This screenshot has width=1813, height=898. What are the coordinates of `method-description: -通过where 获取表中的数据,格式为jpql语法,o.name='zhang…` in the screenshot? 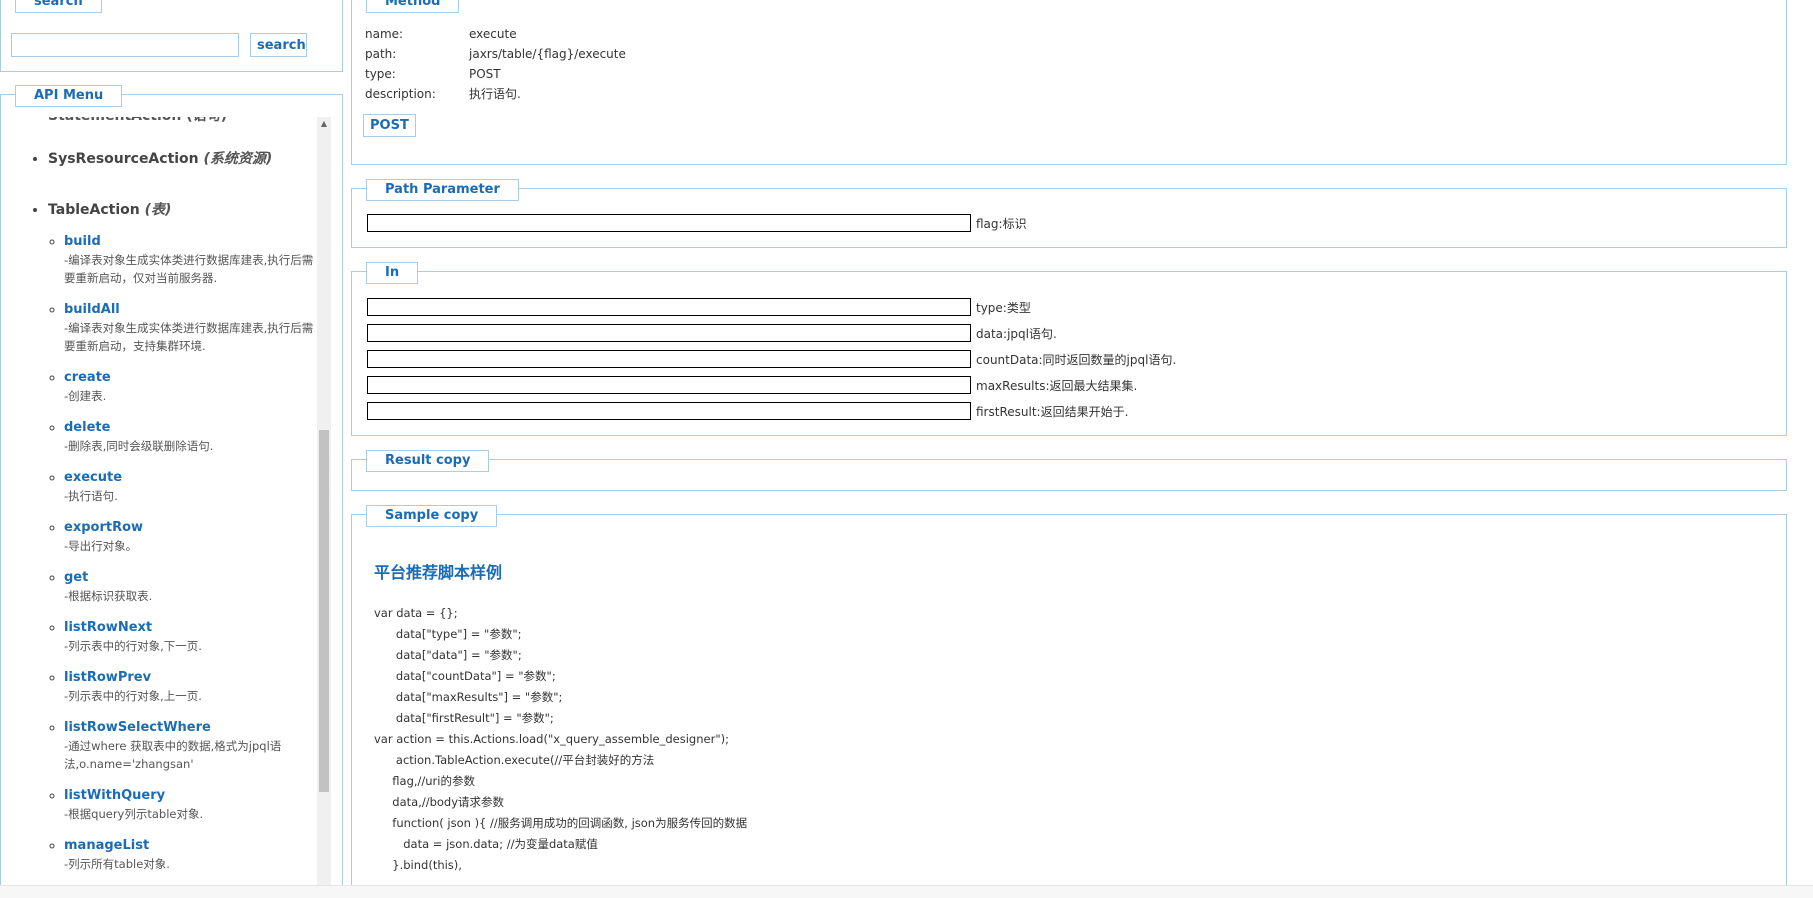 It's located at (173, 755).